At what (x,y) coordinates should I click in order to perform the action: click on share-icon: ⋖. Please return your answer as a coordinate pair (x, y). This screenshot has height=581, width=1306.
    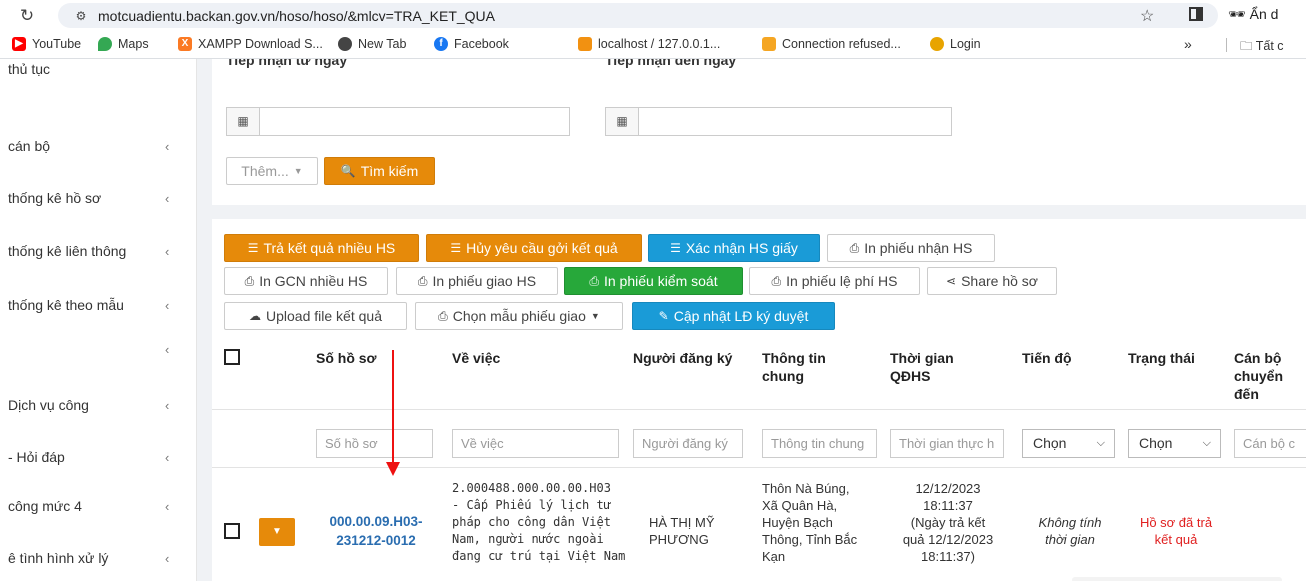
    Looking at the image, I should click on (951, 281).